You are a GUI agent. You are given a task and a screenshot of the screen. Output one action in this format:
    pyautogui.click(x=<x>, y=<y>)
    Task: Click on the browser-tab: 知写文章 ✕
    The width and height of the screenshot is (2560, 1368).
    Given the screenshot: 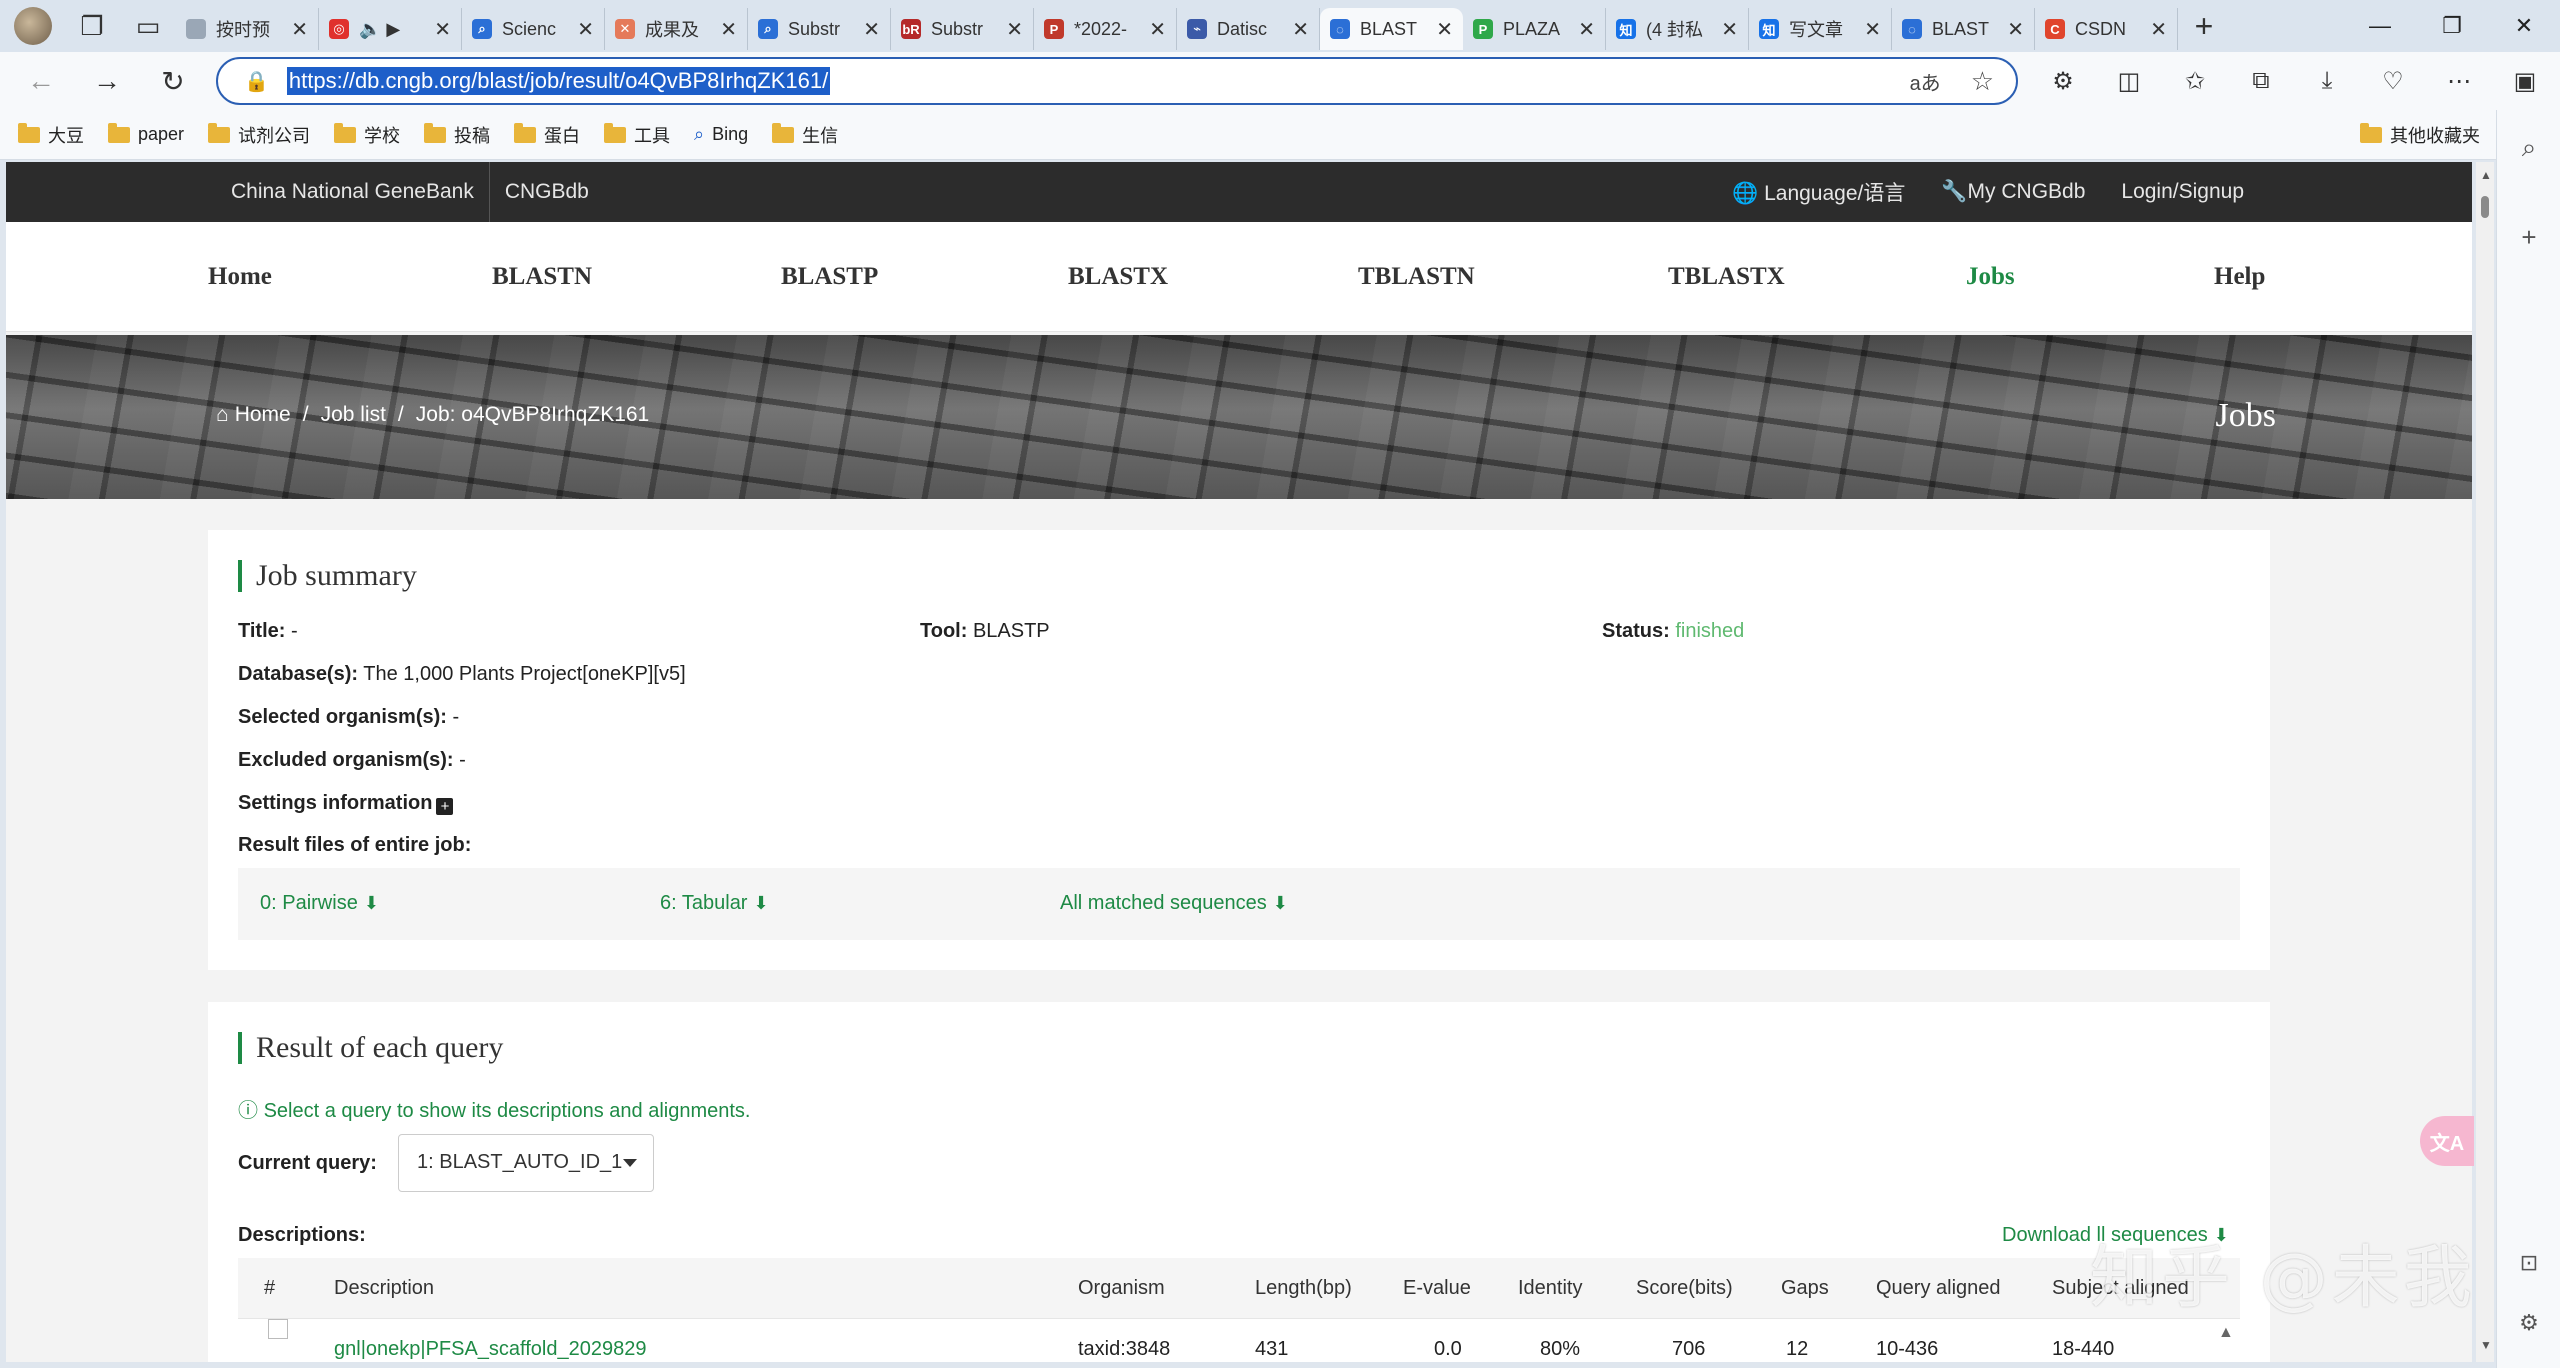 What is the action you would take?
    pyautogui.click(x=1820, y=29)
    